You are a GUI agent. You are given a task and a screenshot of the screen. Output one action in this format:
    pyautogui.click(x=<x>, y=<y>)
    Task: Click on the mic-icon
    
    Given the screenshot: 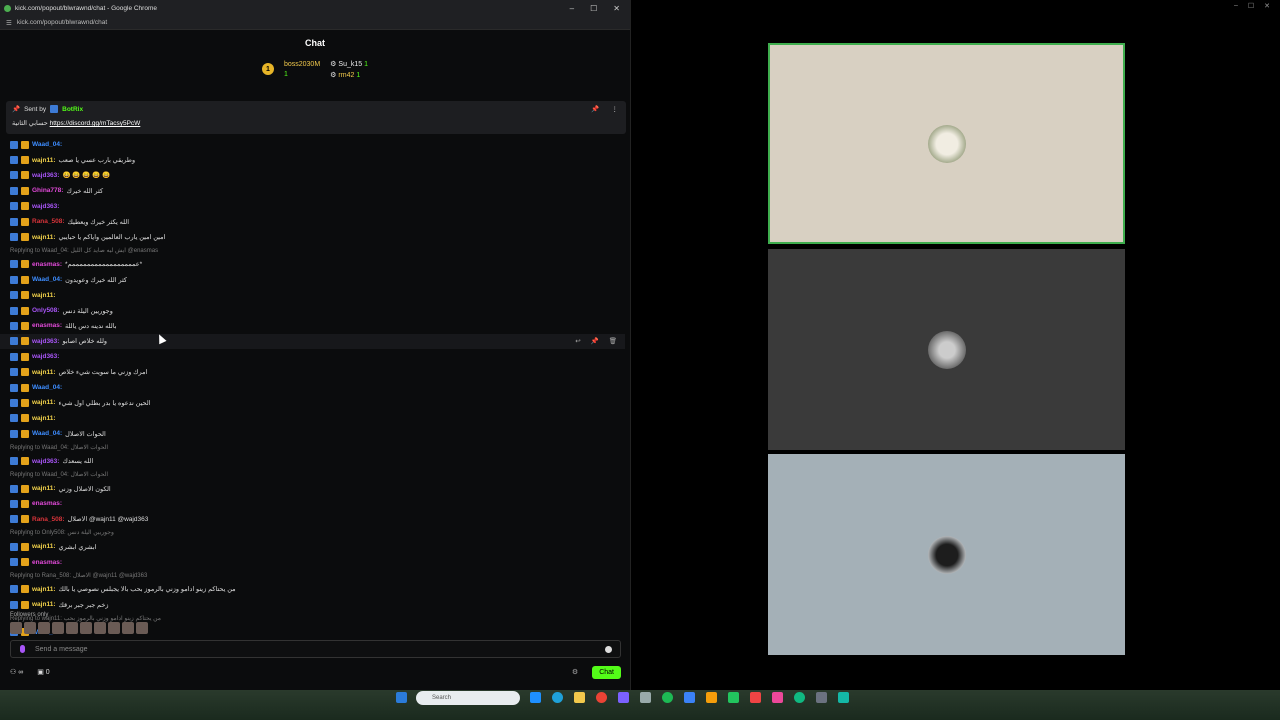 What is the action you would take?
    pyautogui.click(x=22, y=649)
    